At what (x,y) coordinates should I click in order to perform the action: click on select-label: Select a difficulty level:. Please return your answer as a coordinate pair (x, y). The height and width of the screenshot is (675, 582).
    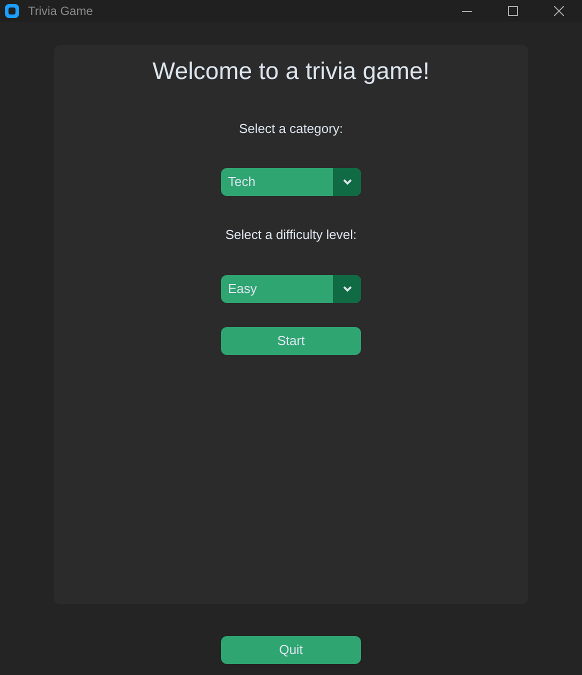
    Looking at the image, I should click on (291, 235).